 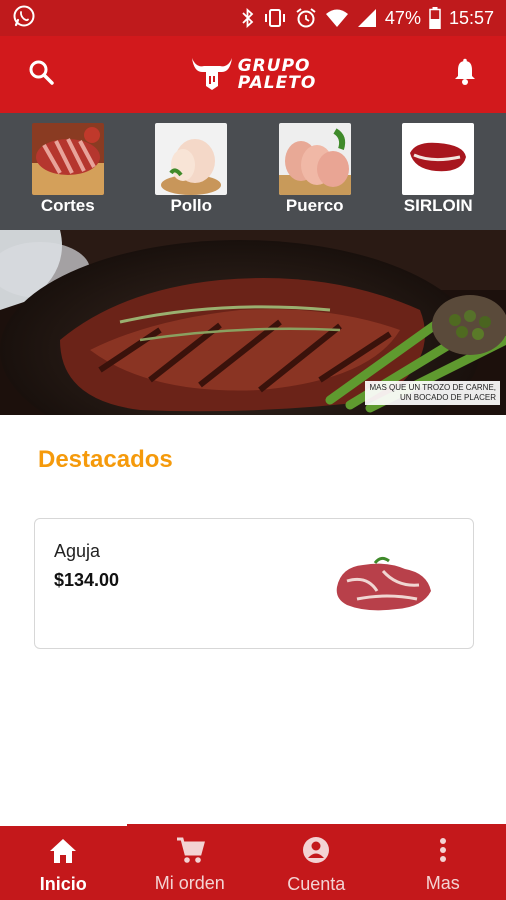 What do you see at coordinates (443, 852) in the screenshot?
I see `more-vert-icon` at bounding box center [443, 852].